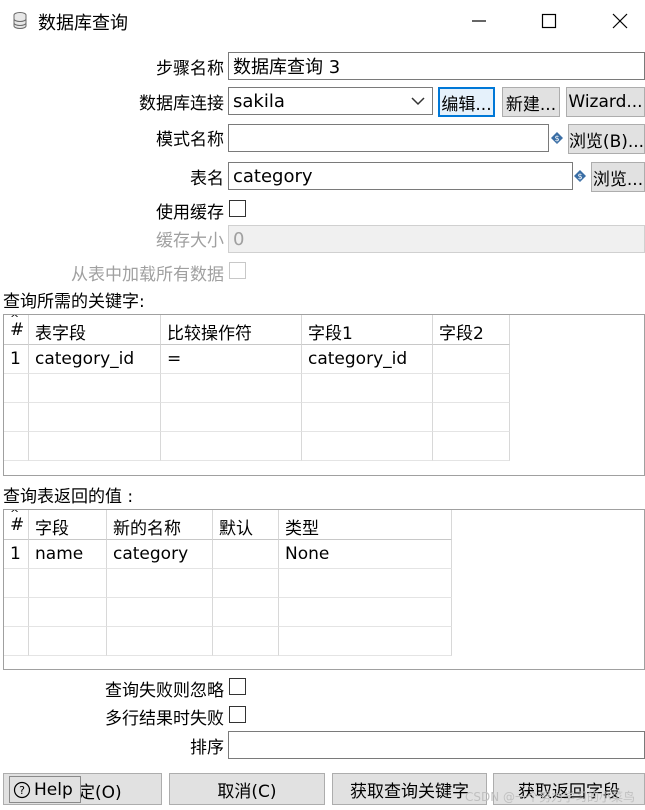 The image size is (645, 810). What do you see at coordinates (237, 714) in the screenshot?
I see `multi-fail-checkbox` at bounding box center [237, 714].